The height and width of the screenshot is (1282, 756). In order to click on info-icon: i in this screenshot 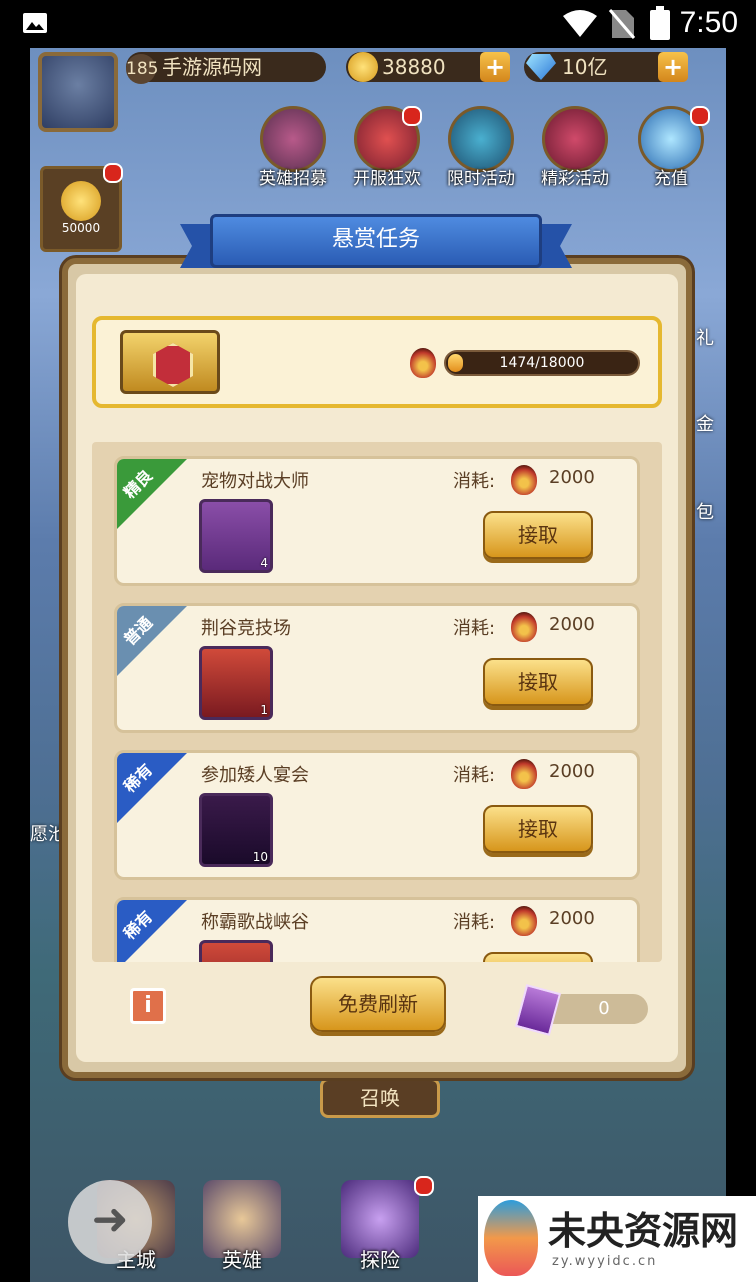, I will do `click(148, 1006)`.